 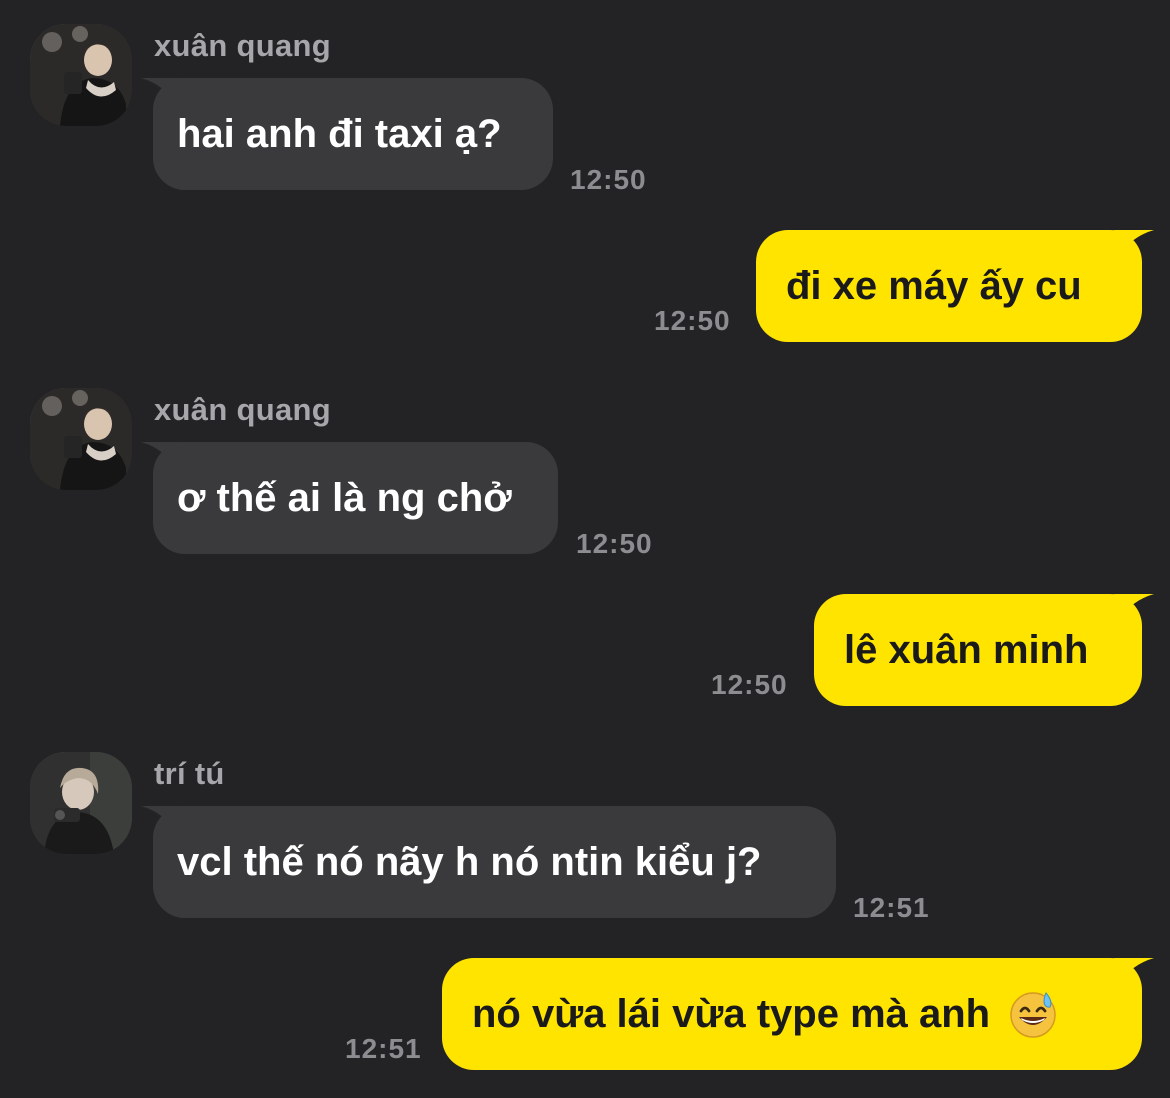 What do you see at coordinates (731, 1013) in the screenshot?
I see `message-text: nó vừa lái vừa type mà anh` at bounding box center [731, 1013].